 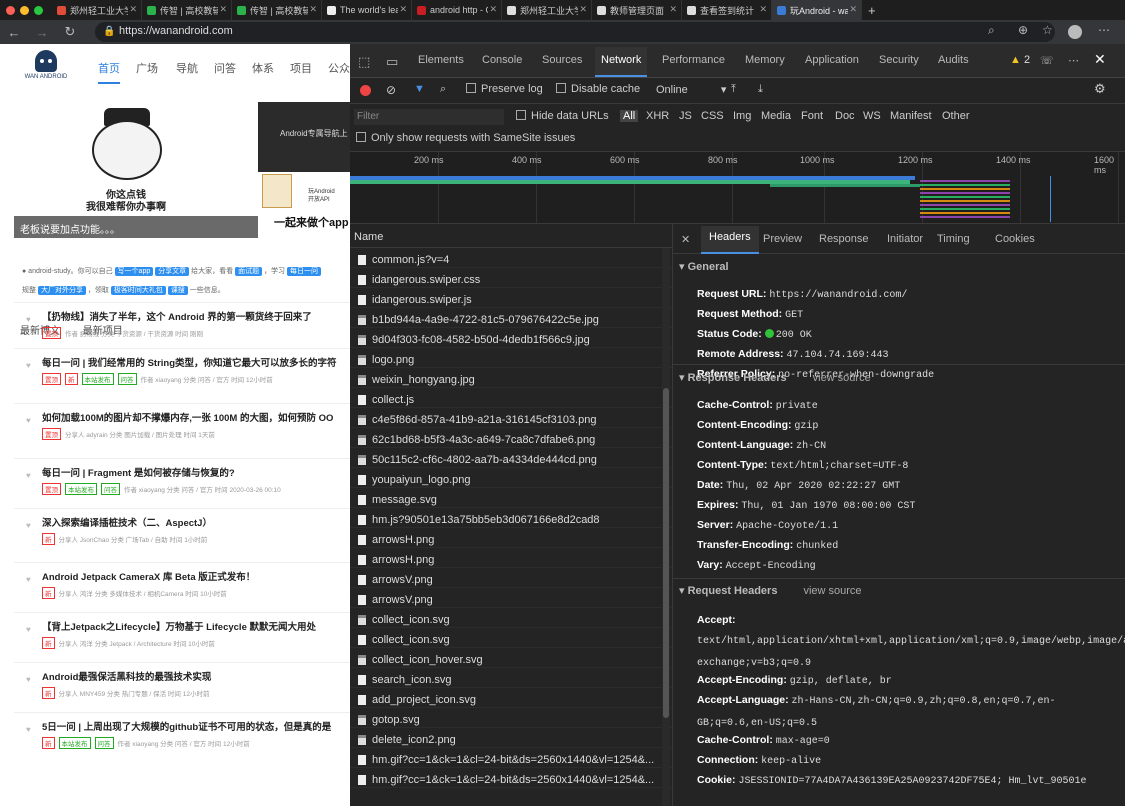 I want to click on request-row: 62c1bd68-b5f3-4a3c-a649-7ca8c7dfabe6.png, so click(x=511, y=438).